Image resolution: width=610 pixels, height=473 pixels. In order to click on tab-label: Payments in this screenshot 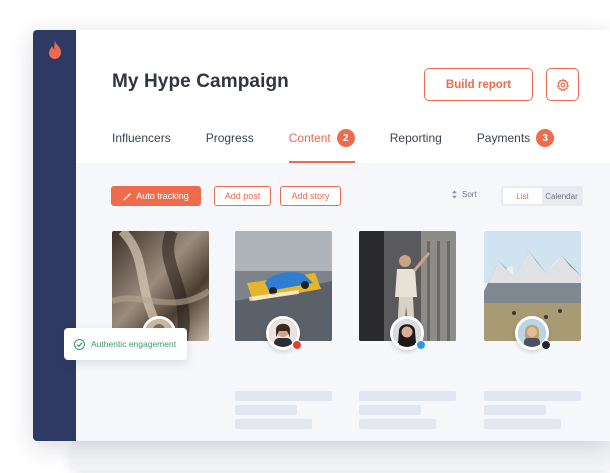, I will do `click(503, 138)`.